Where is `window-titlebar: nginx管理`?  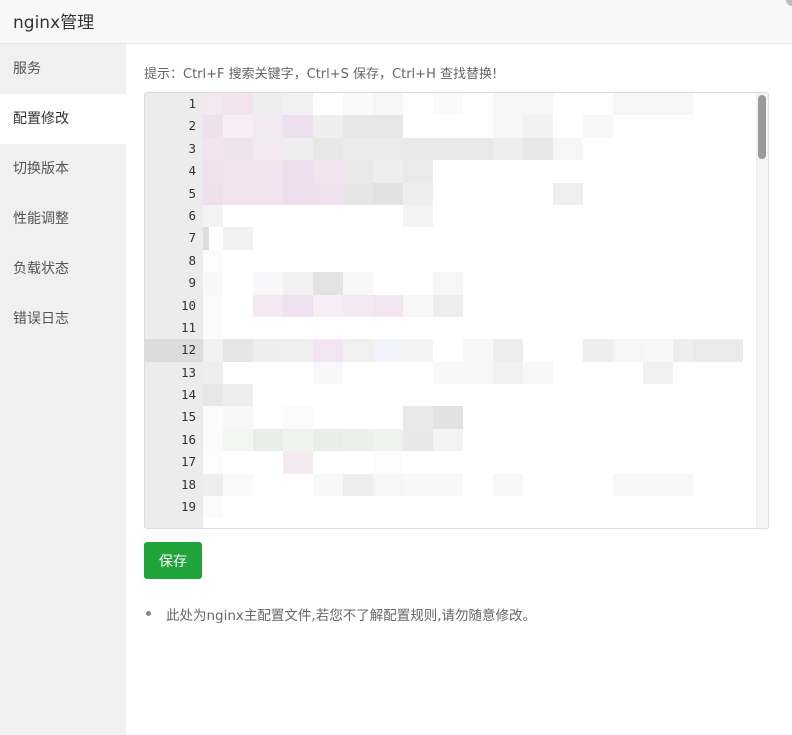 window-titlebar: nginx管理 is located at coordinates (396, 22).